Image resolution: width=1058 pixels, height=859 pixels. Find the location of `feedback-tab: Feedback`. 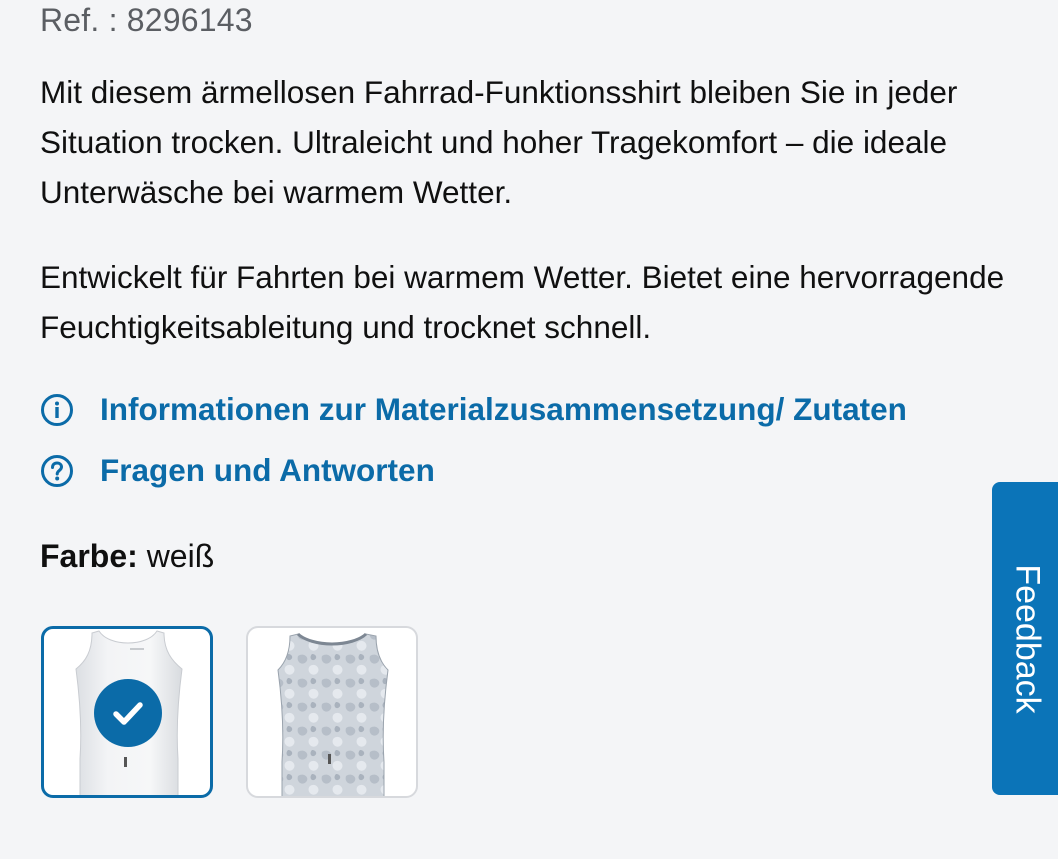

feedback-tab: Feedback is located at coordinates (1025, 638).